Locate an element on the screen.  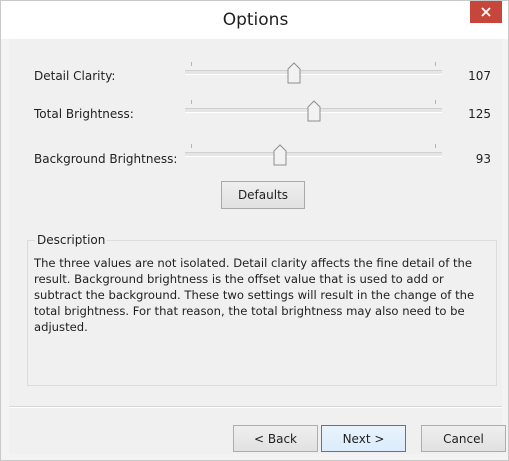
close-button is located at coordinates (486, 12).